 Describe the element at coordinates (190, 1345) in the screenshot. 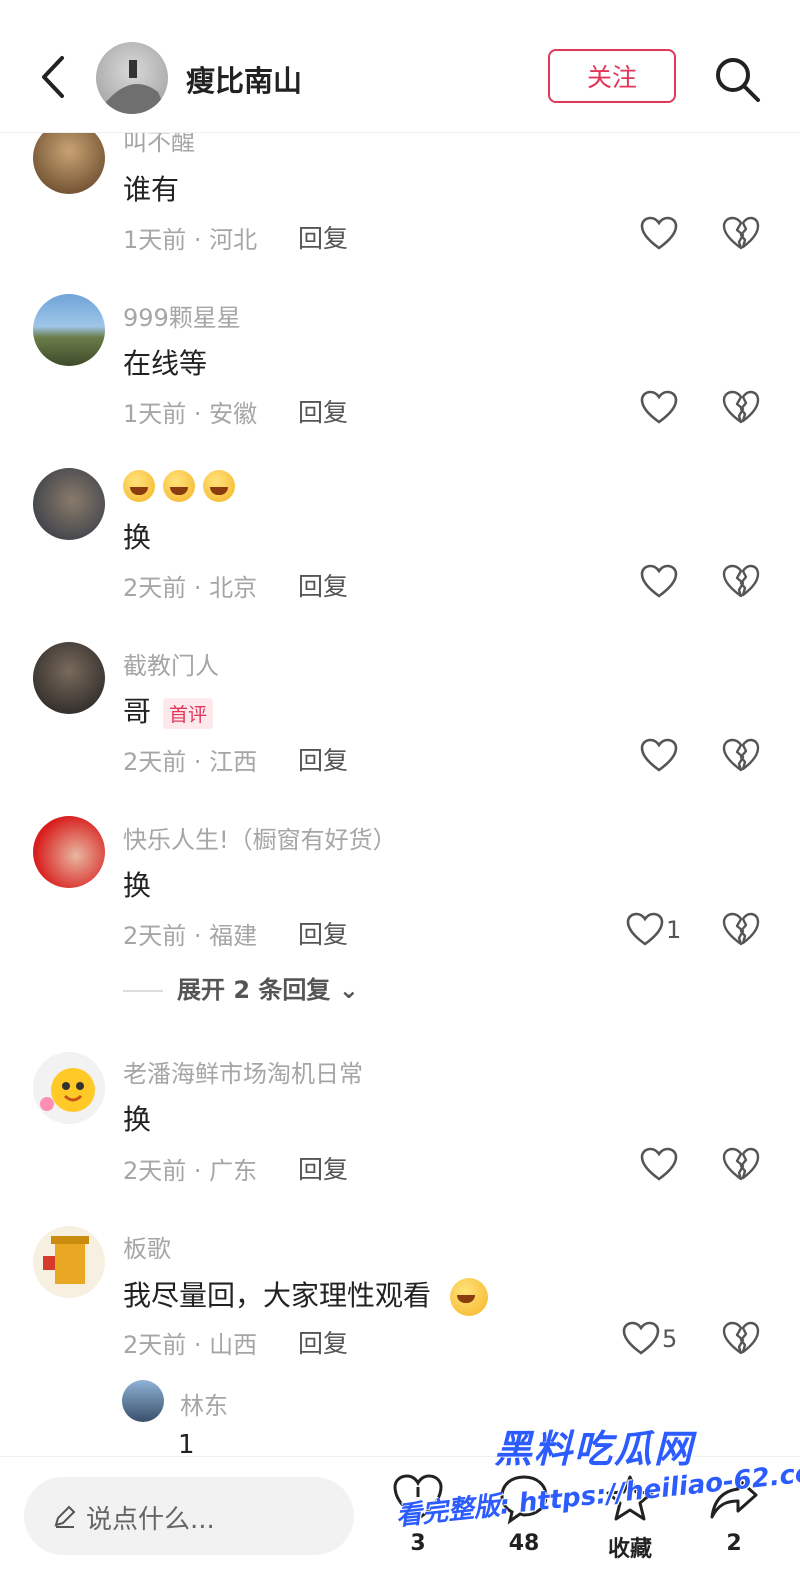

I see `comment-meta: 2天前 · 山西` at that location.